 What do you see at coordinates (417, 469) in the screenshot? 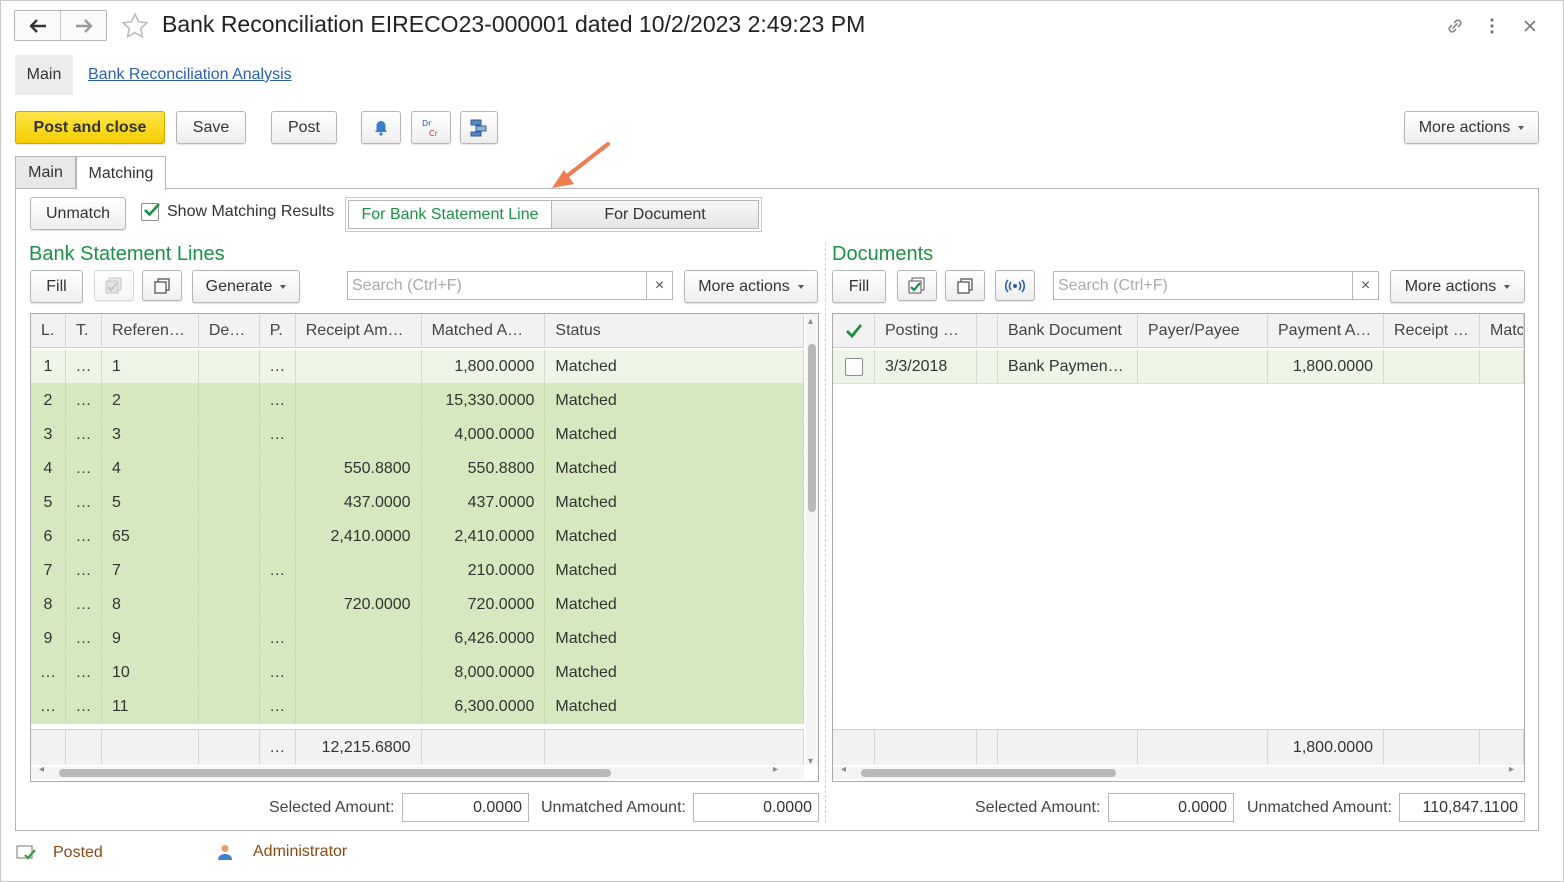
I see `bank-lines-table-row: 4… 4 550.8800 550.8800 Matched` at bounding box center [417, 469].